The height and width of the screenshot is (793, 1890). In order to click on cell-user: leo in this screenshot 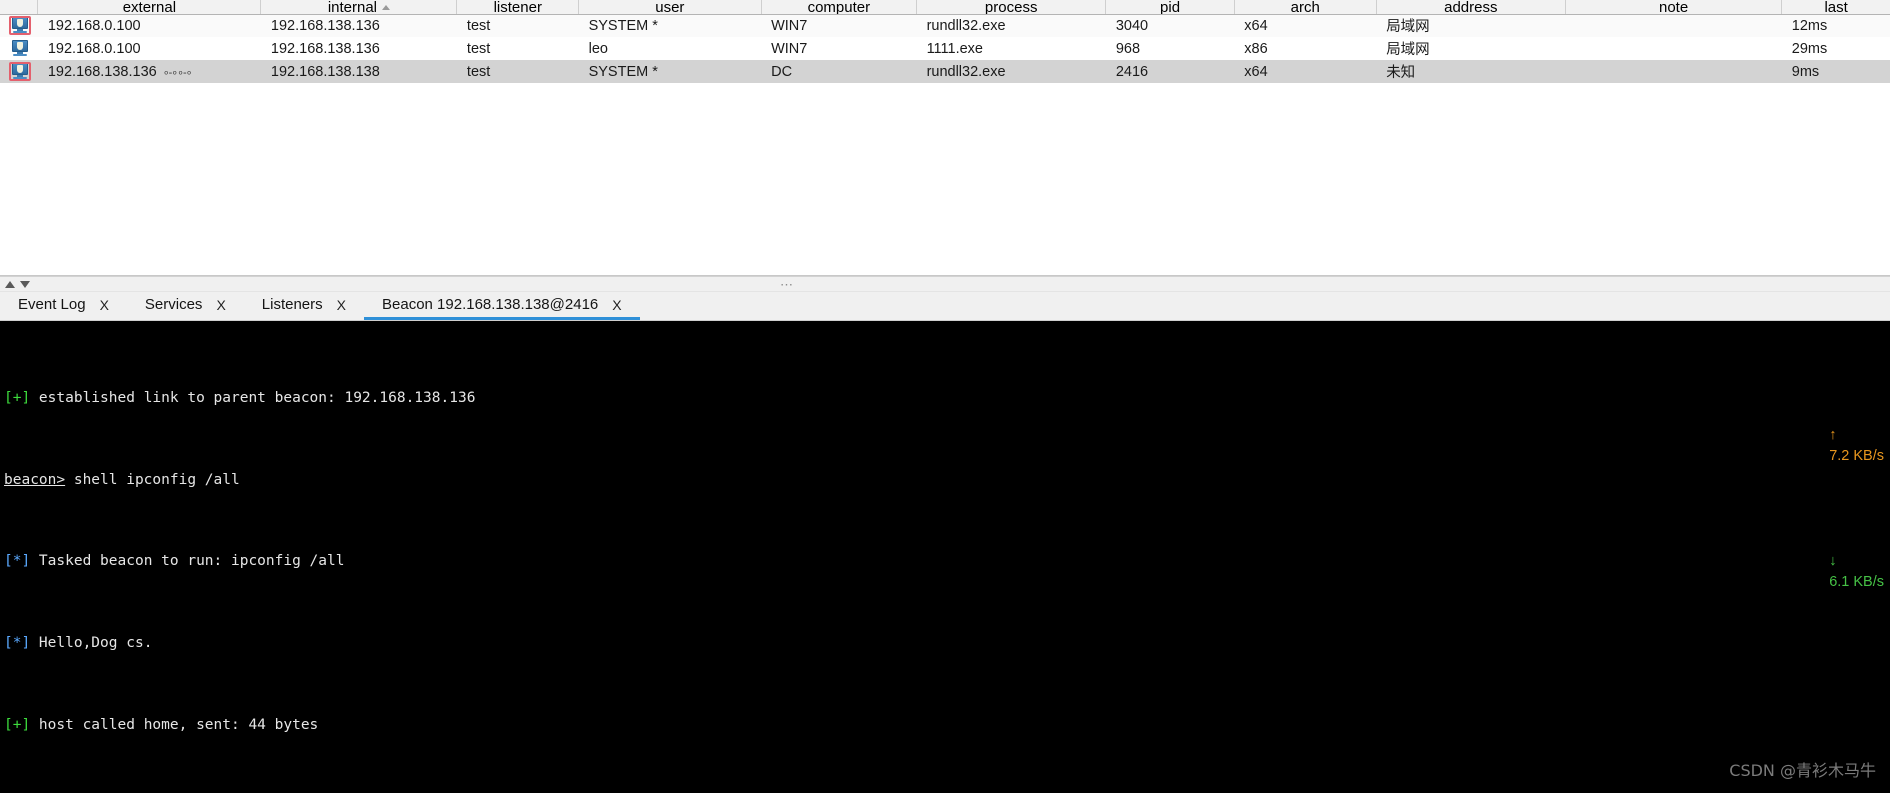, I will do `click(598, 48)`.